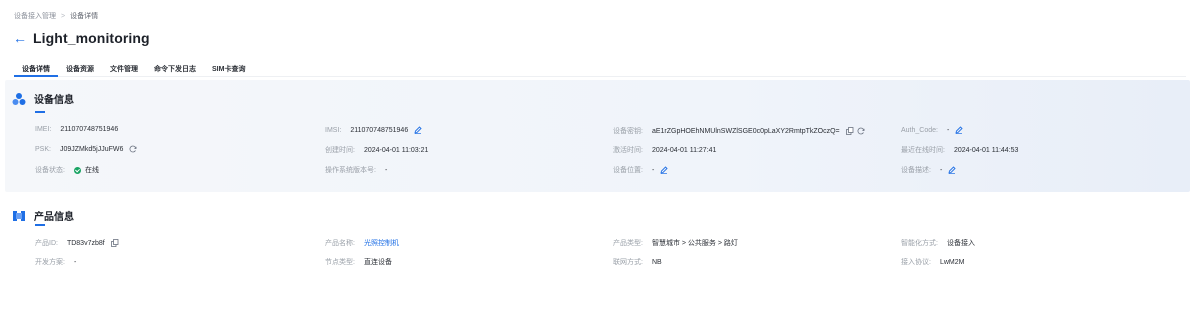 This screenshot has width=1200, height=323. I want to click on product-info-header: 产品信息, so click(43, 215).